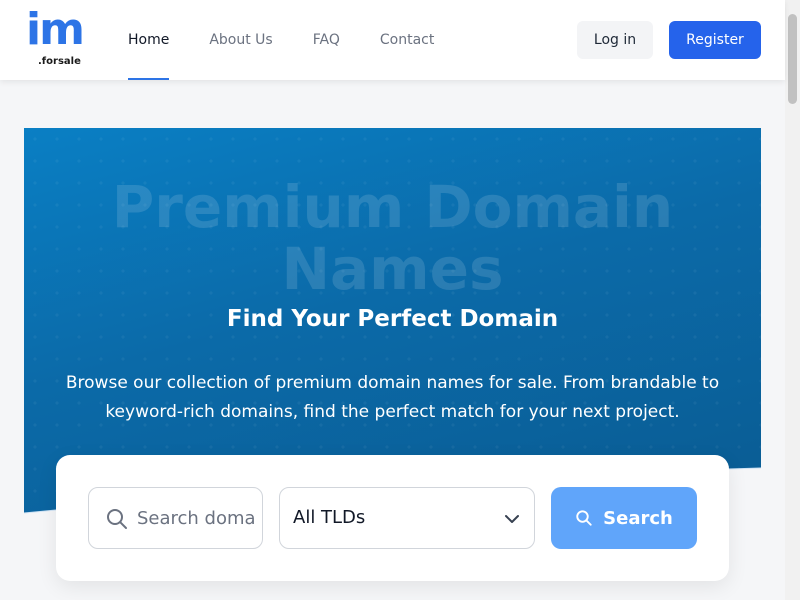 This screenshot has height=600, width=800. I want to click on logo: im .forsale, so click(58, 39).